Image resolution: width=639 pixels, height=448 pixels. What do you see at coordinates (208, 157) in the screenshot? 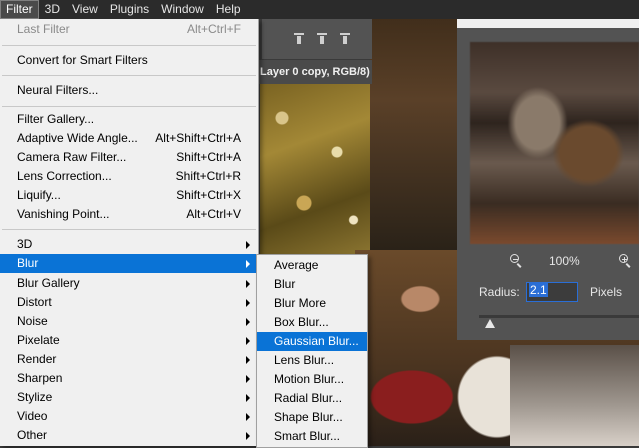
I see `menu-item-shortcut: Shift+Ctrl+A` at bounding box center [208, 157].